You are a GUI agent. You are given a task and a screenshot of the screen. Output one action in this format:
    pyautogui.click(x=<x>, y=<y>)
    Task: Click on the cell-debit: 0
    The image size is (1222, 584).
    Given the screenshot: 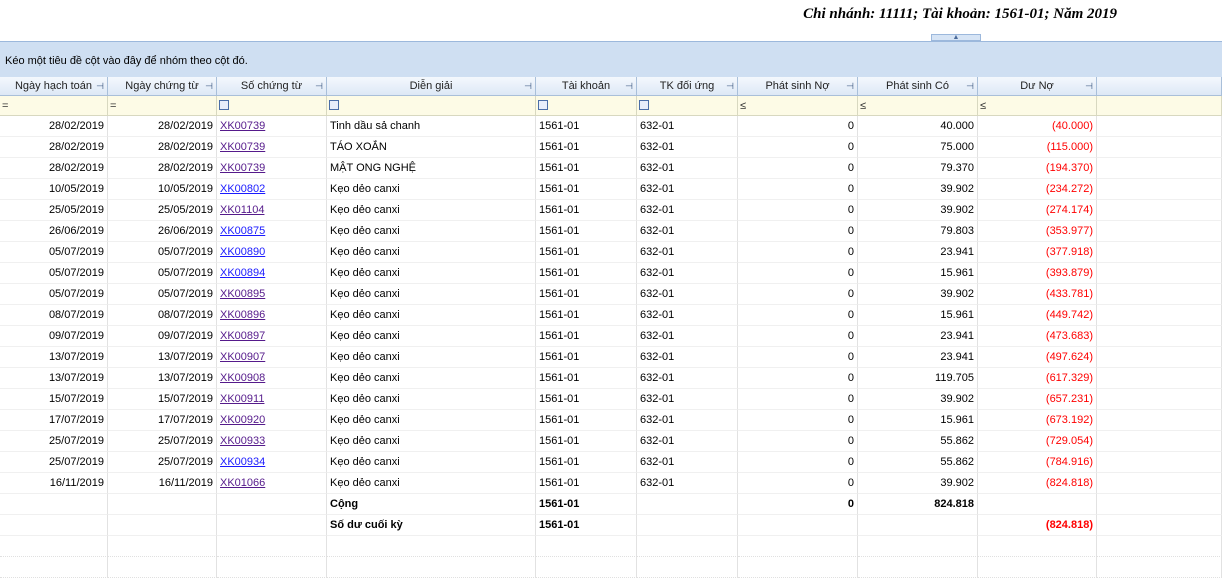 What is the action you would take?
    pyautogui.click(x=798, y=210)
    